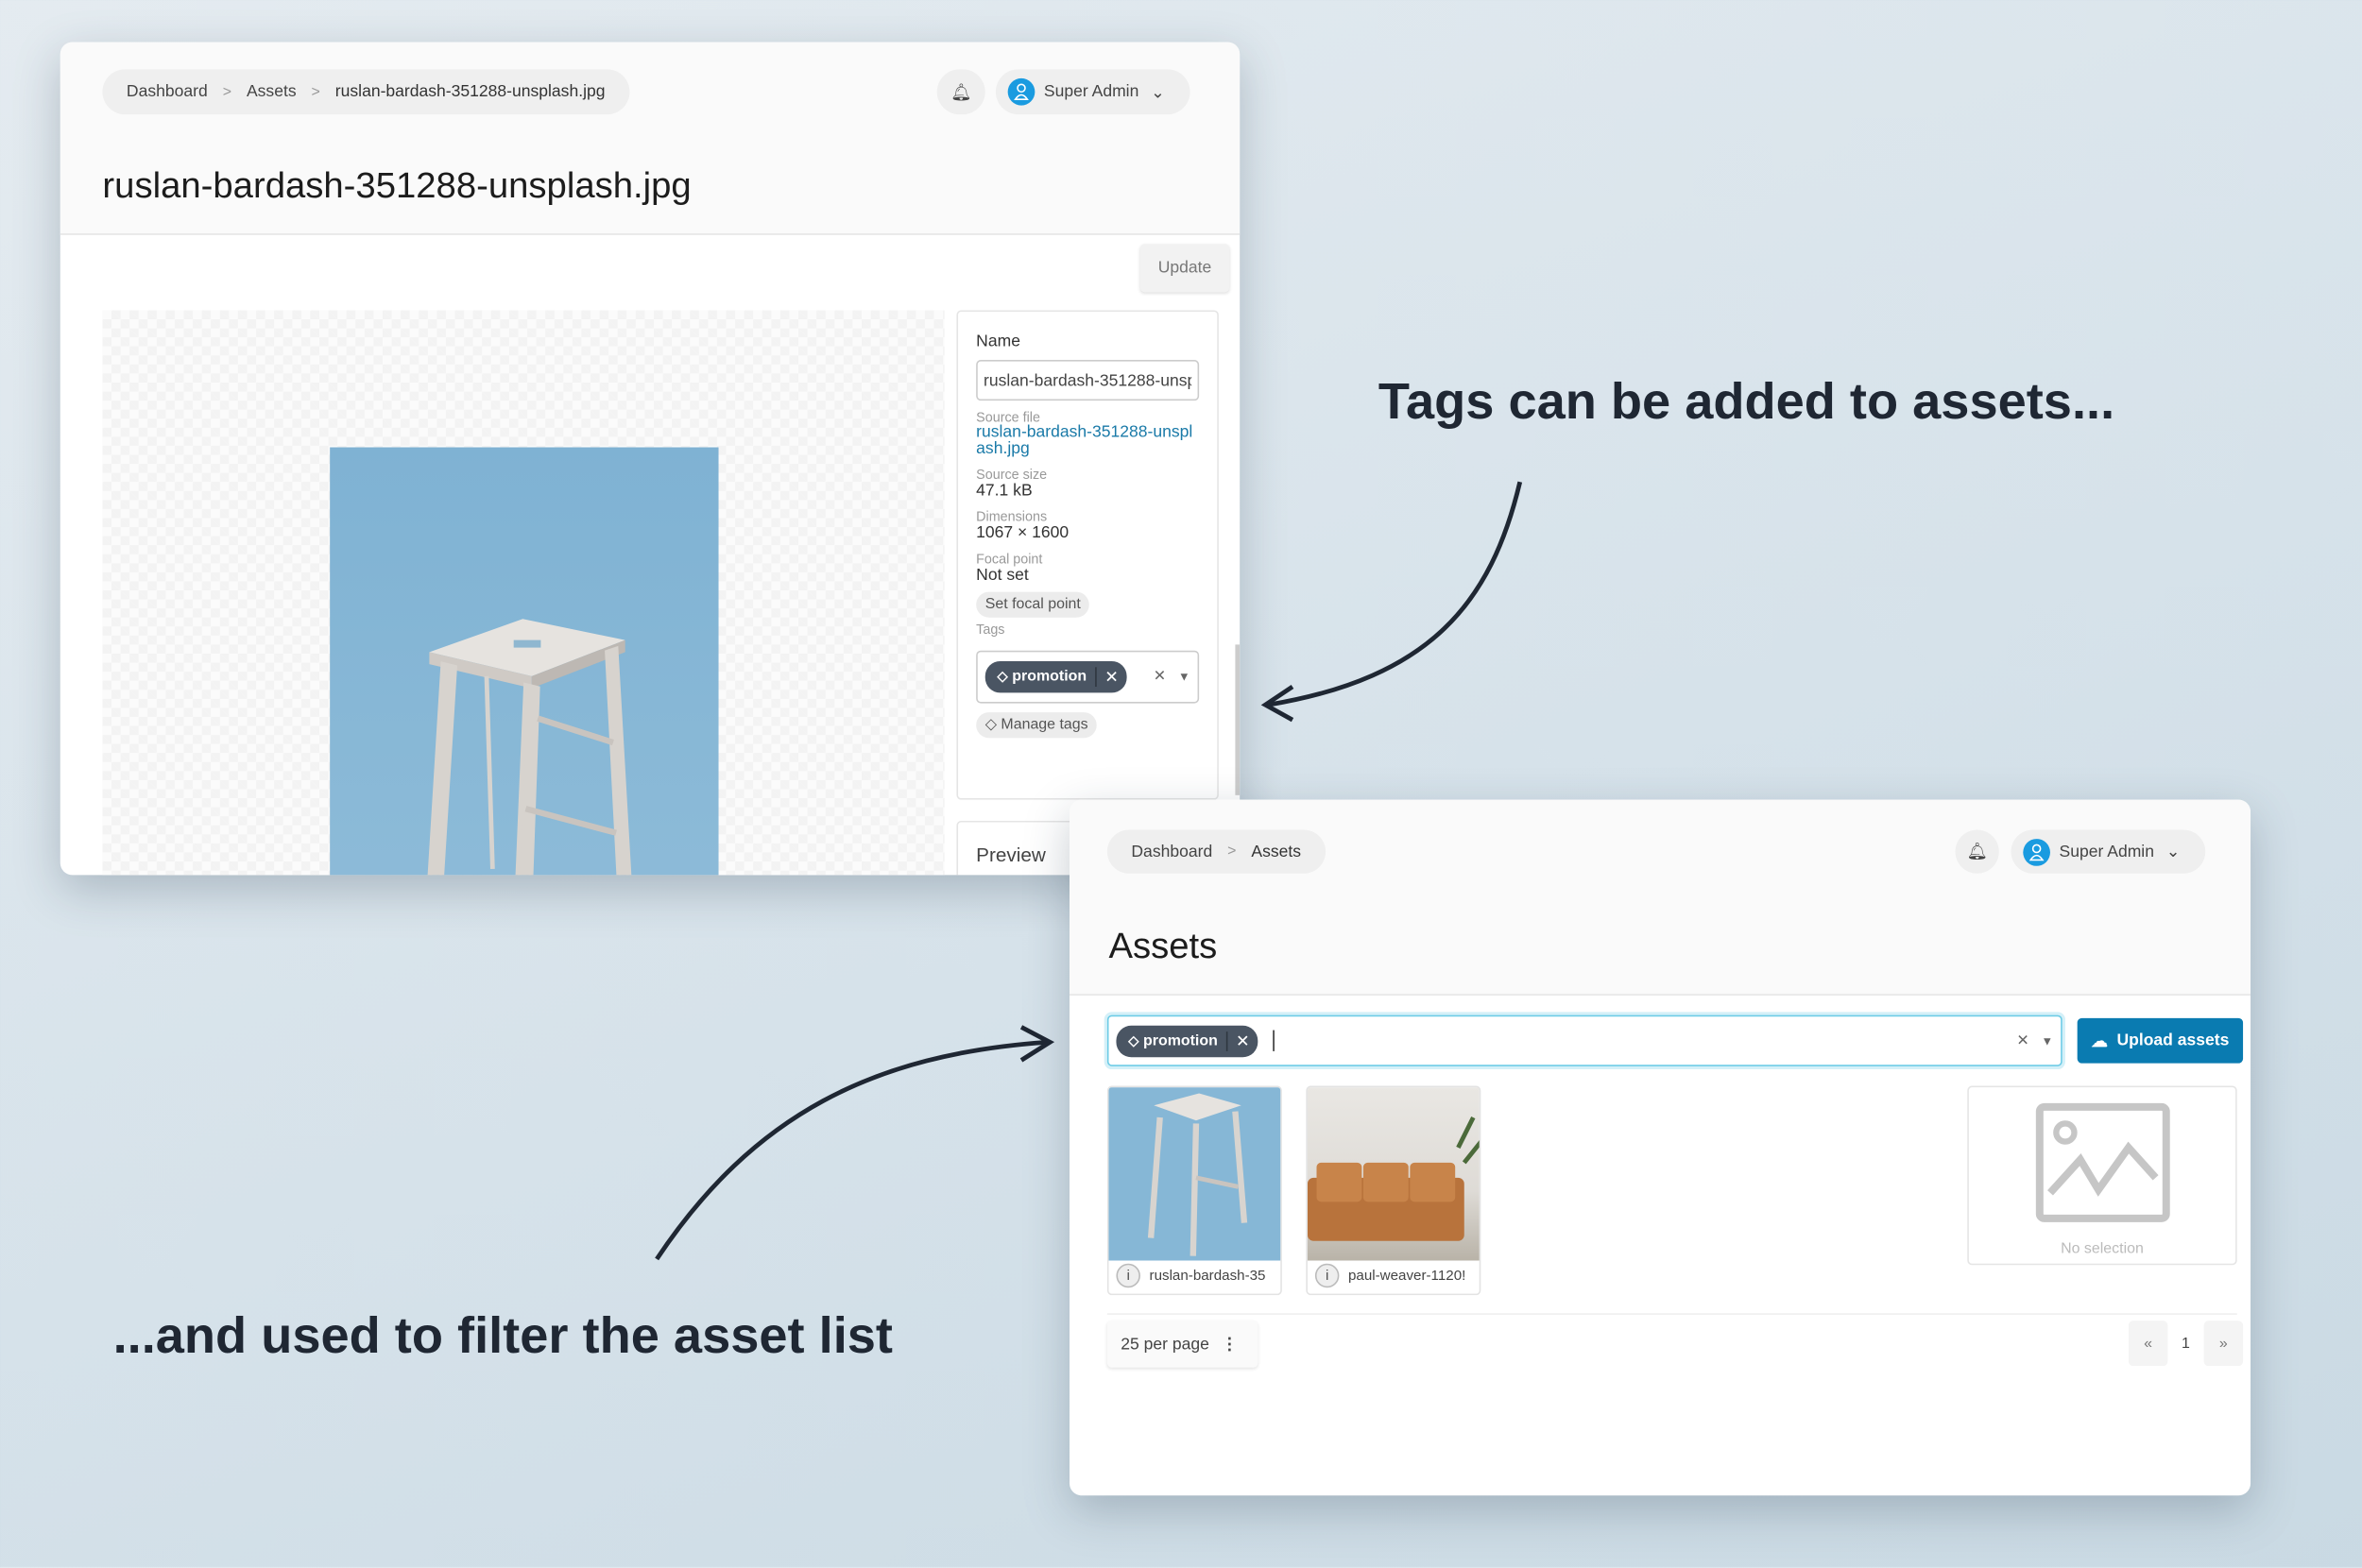 The height and width of the screenshot is (1568, 2362). I want to click on dimensions-label: Dimensions, so click(1012, 516).